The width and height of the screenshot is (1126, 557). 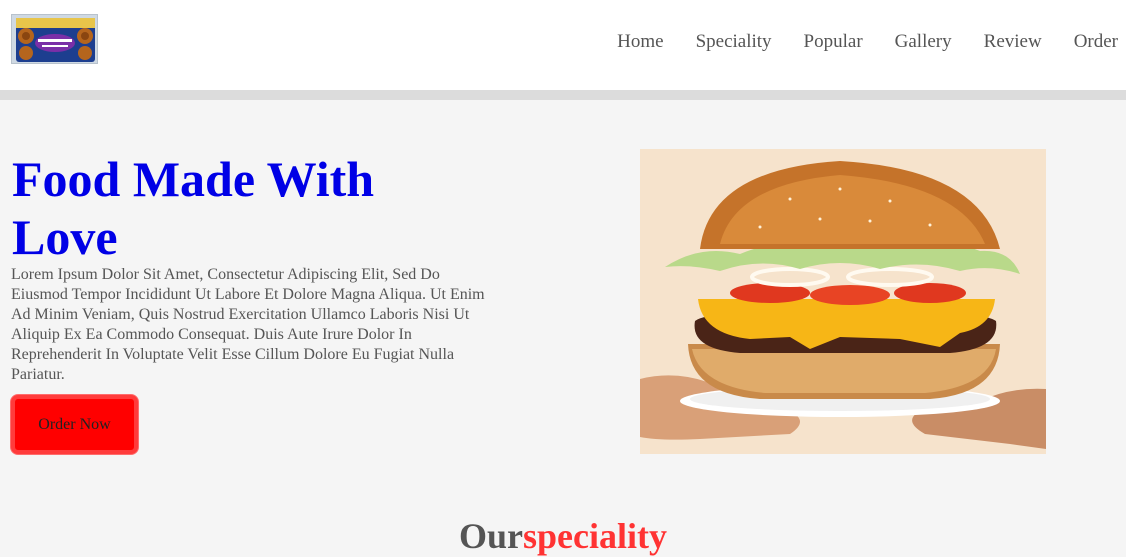 What do you see at coordinates (1013, 42) in the screenshot?
I see `nav-review: Review` at bounding box center [1013, 42].